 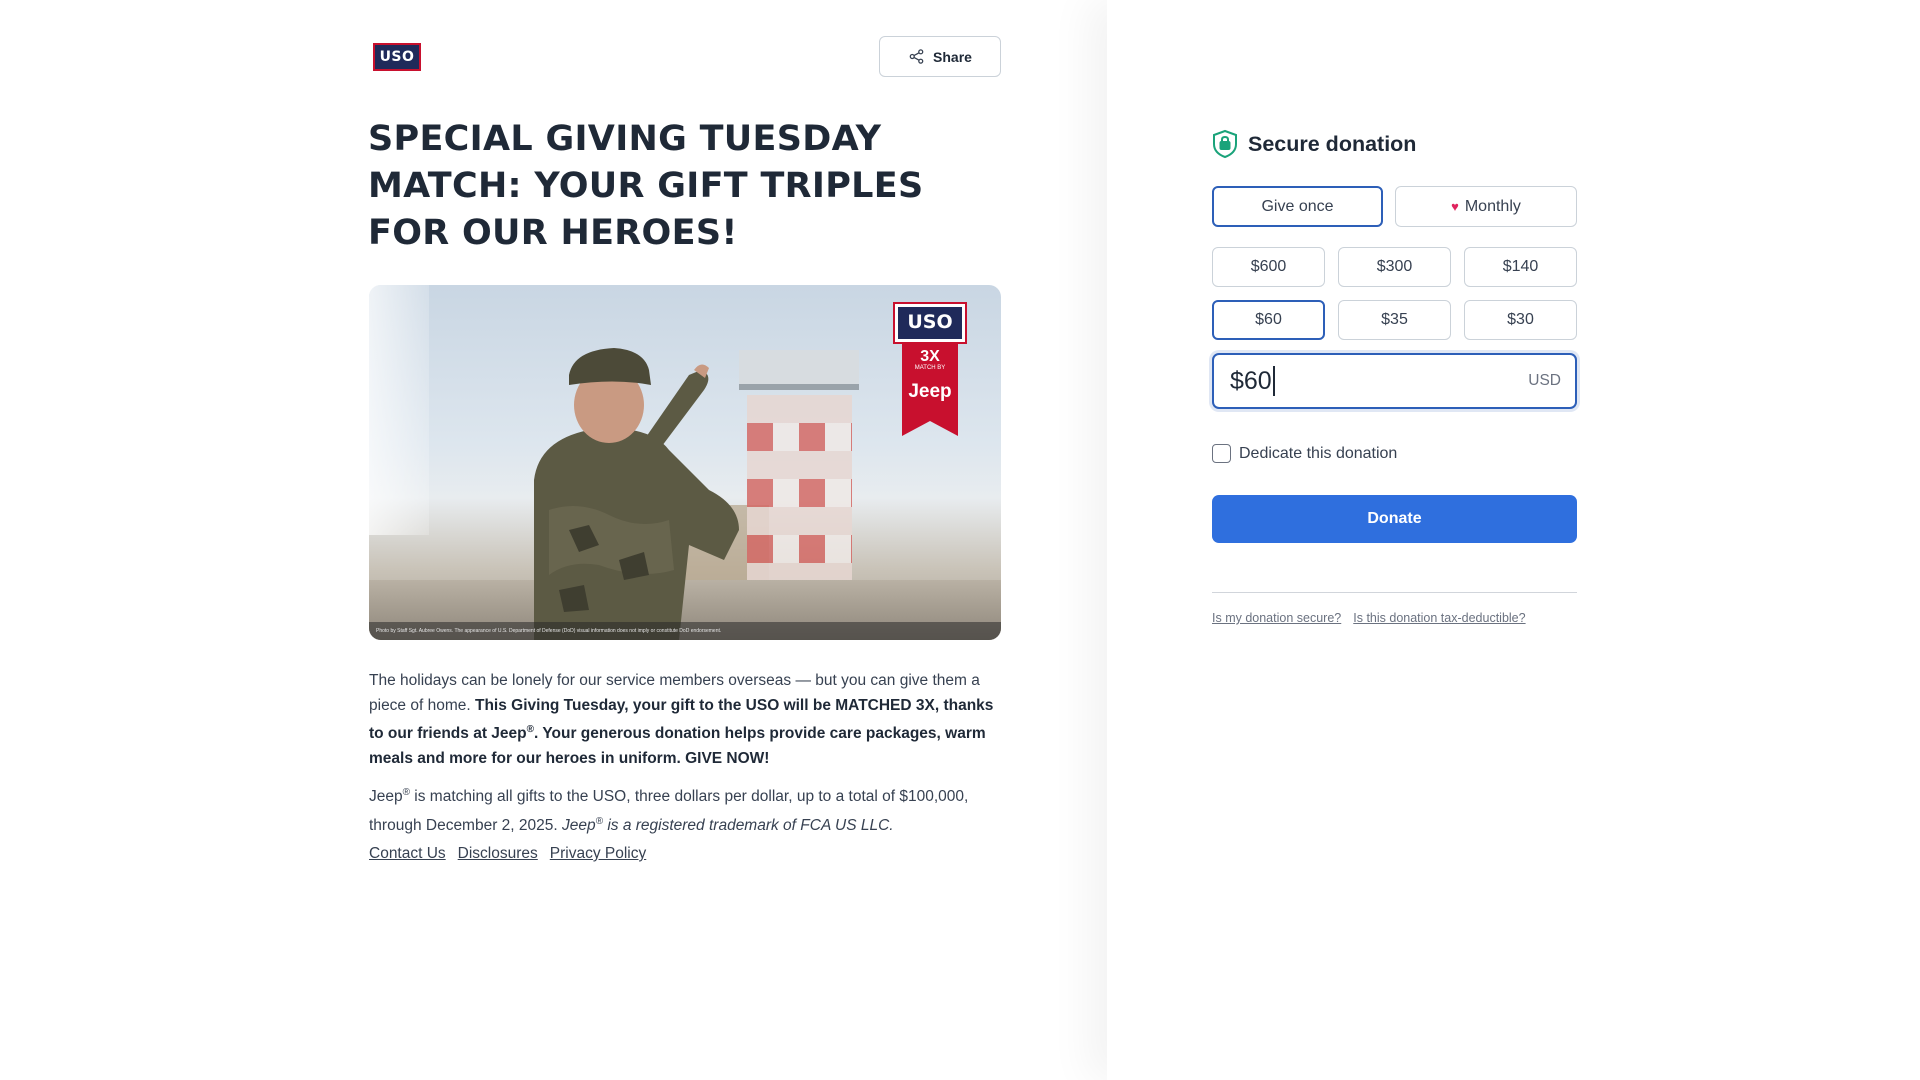 I want to click on currency-label: USD, so click(x=1544, y=380).